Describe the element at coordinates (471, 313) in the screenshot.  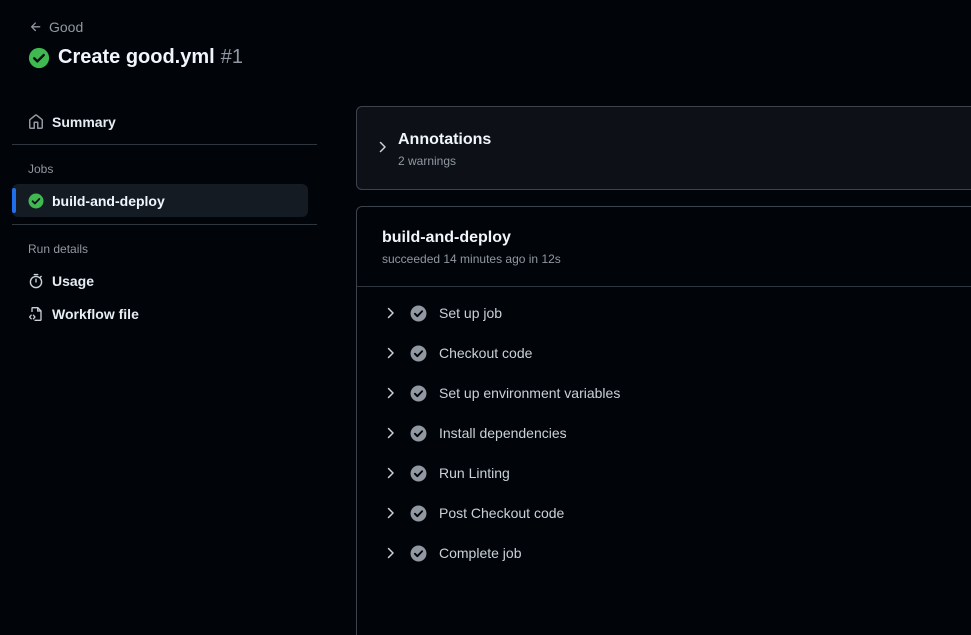
I see `step-label: Set up job` at that location.